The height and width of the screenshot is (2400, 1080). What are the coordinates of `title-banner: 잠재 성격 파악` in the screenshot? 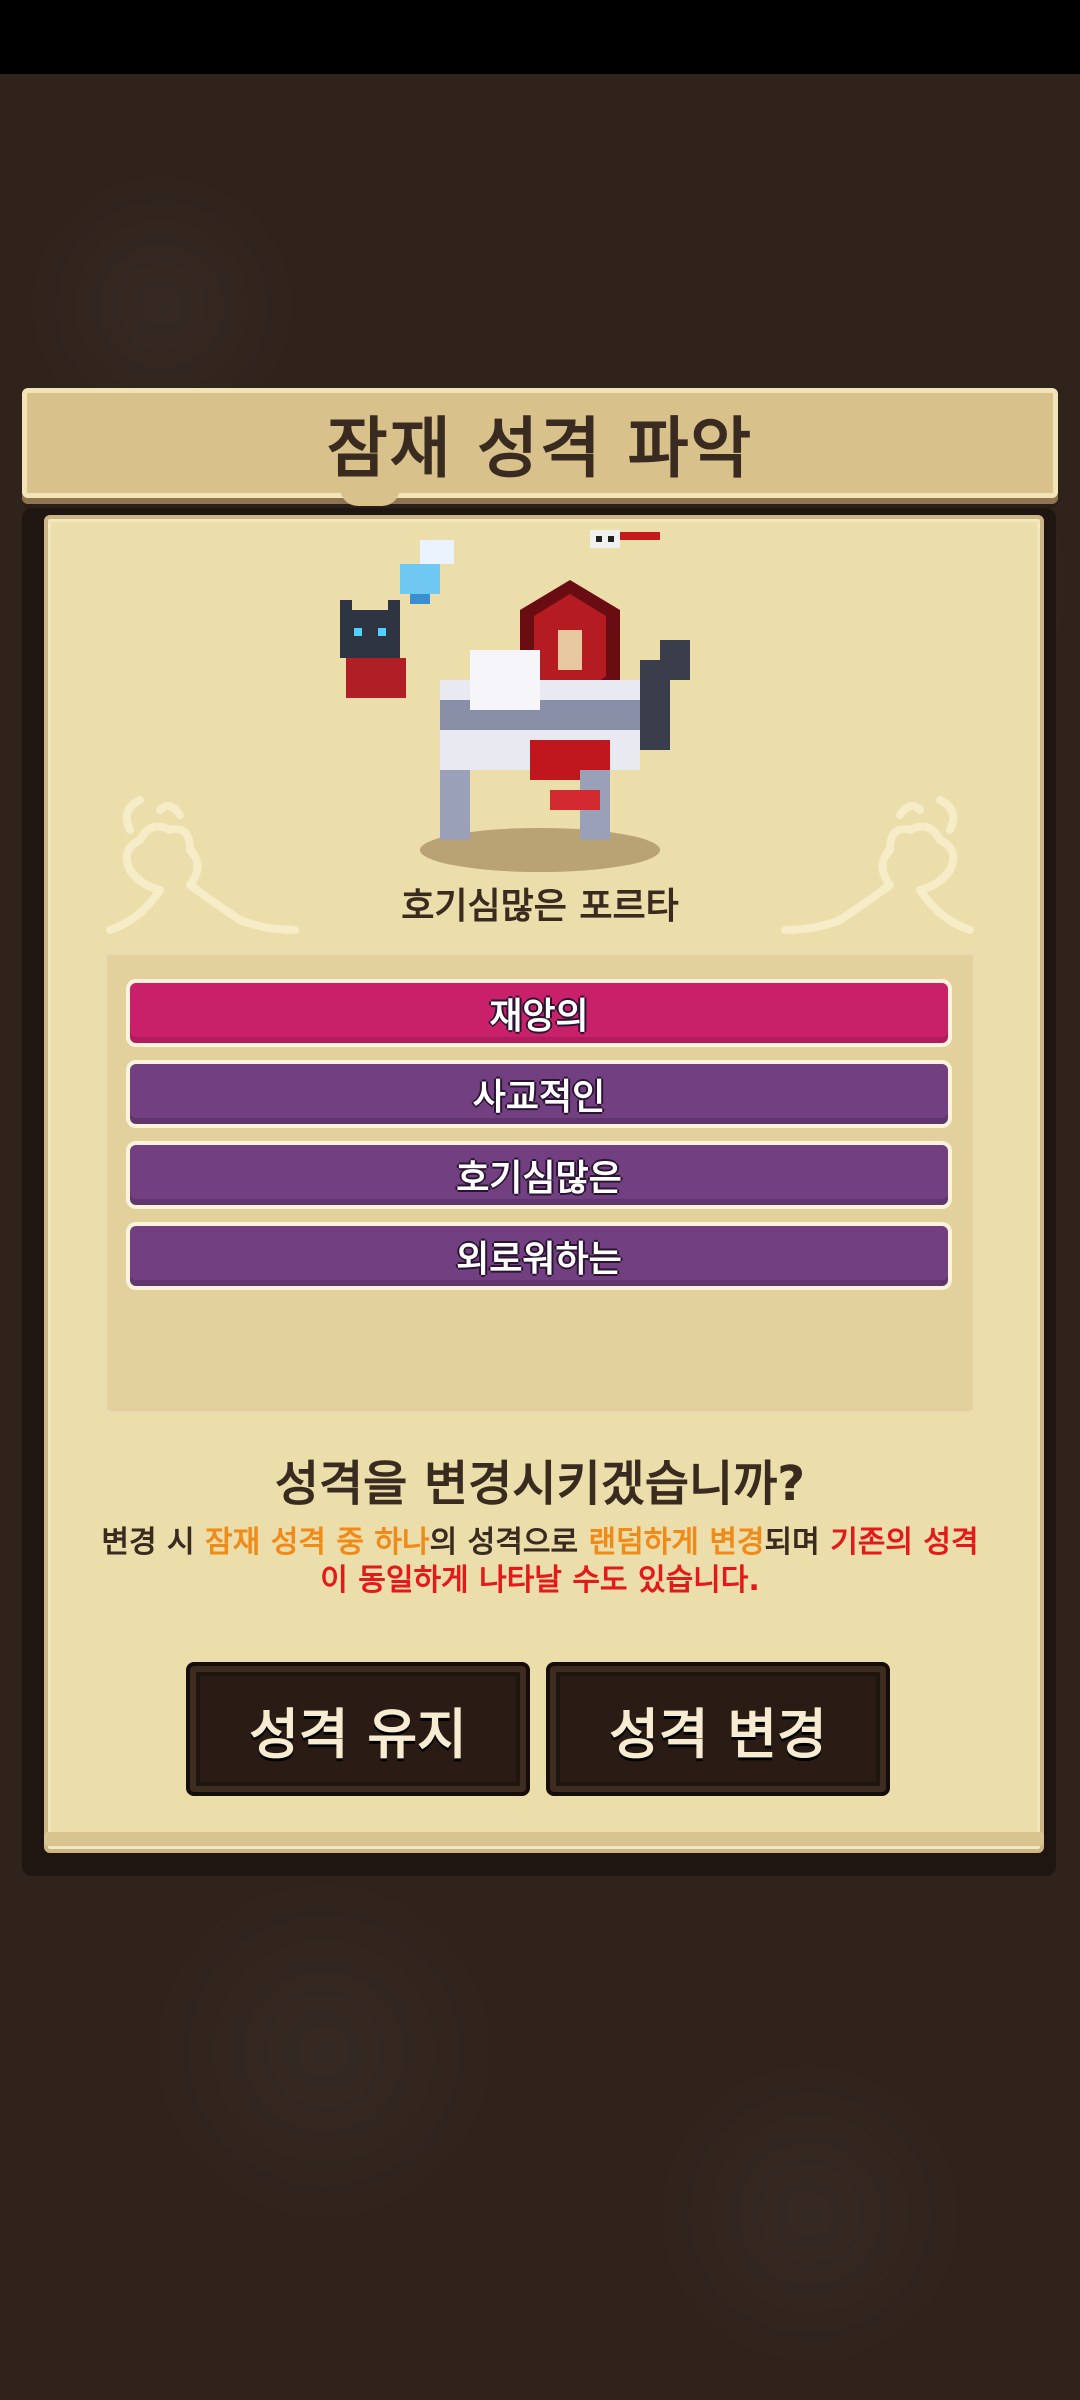 It's located at (540, 443).